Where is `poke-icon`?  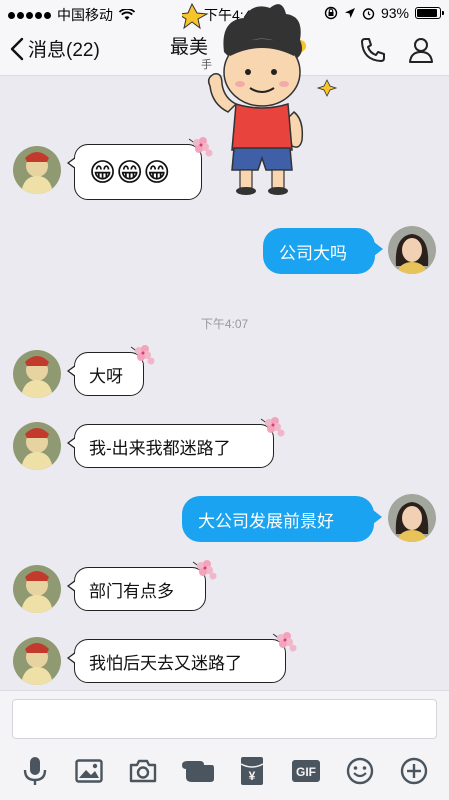 poke-icon is located at coordinates (197, 771).